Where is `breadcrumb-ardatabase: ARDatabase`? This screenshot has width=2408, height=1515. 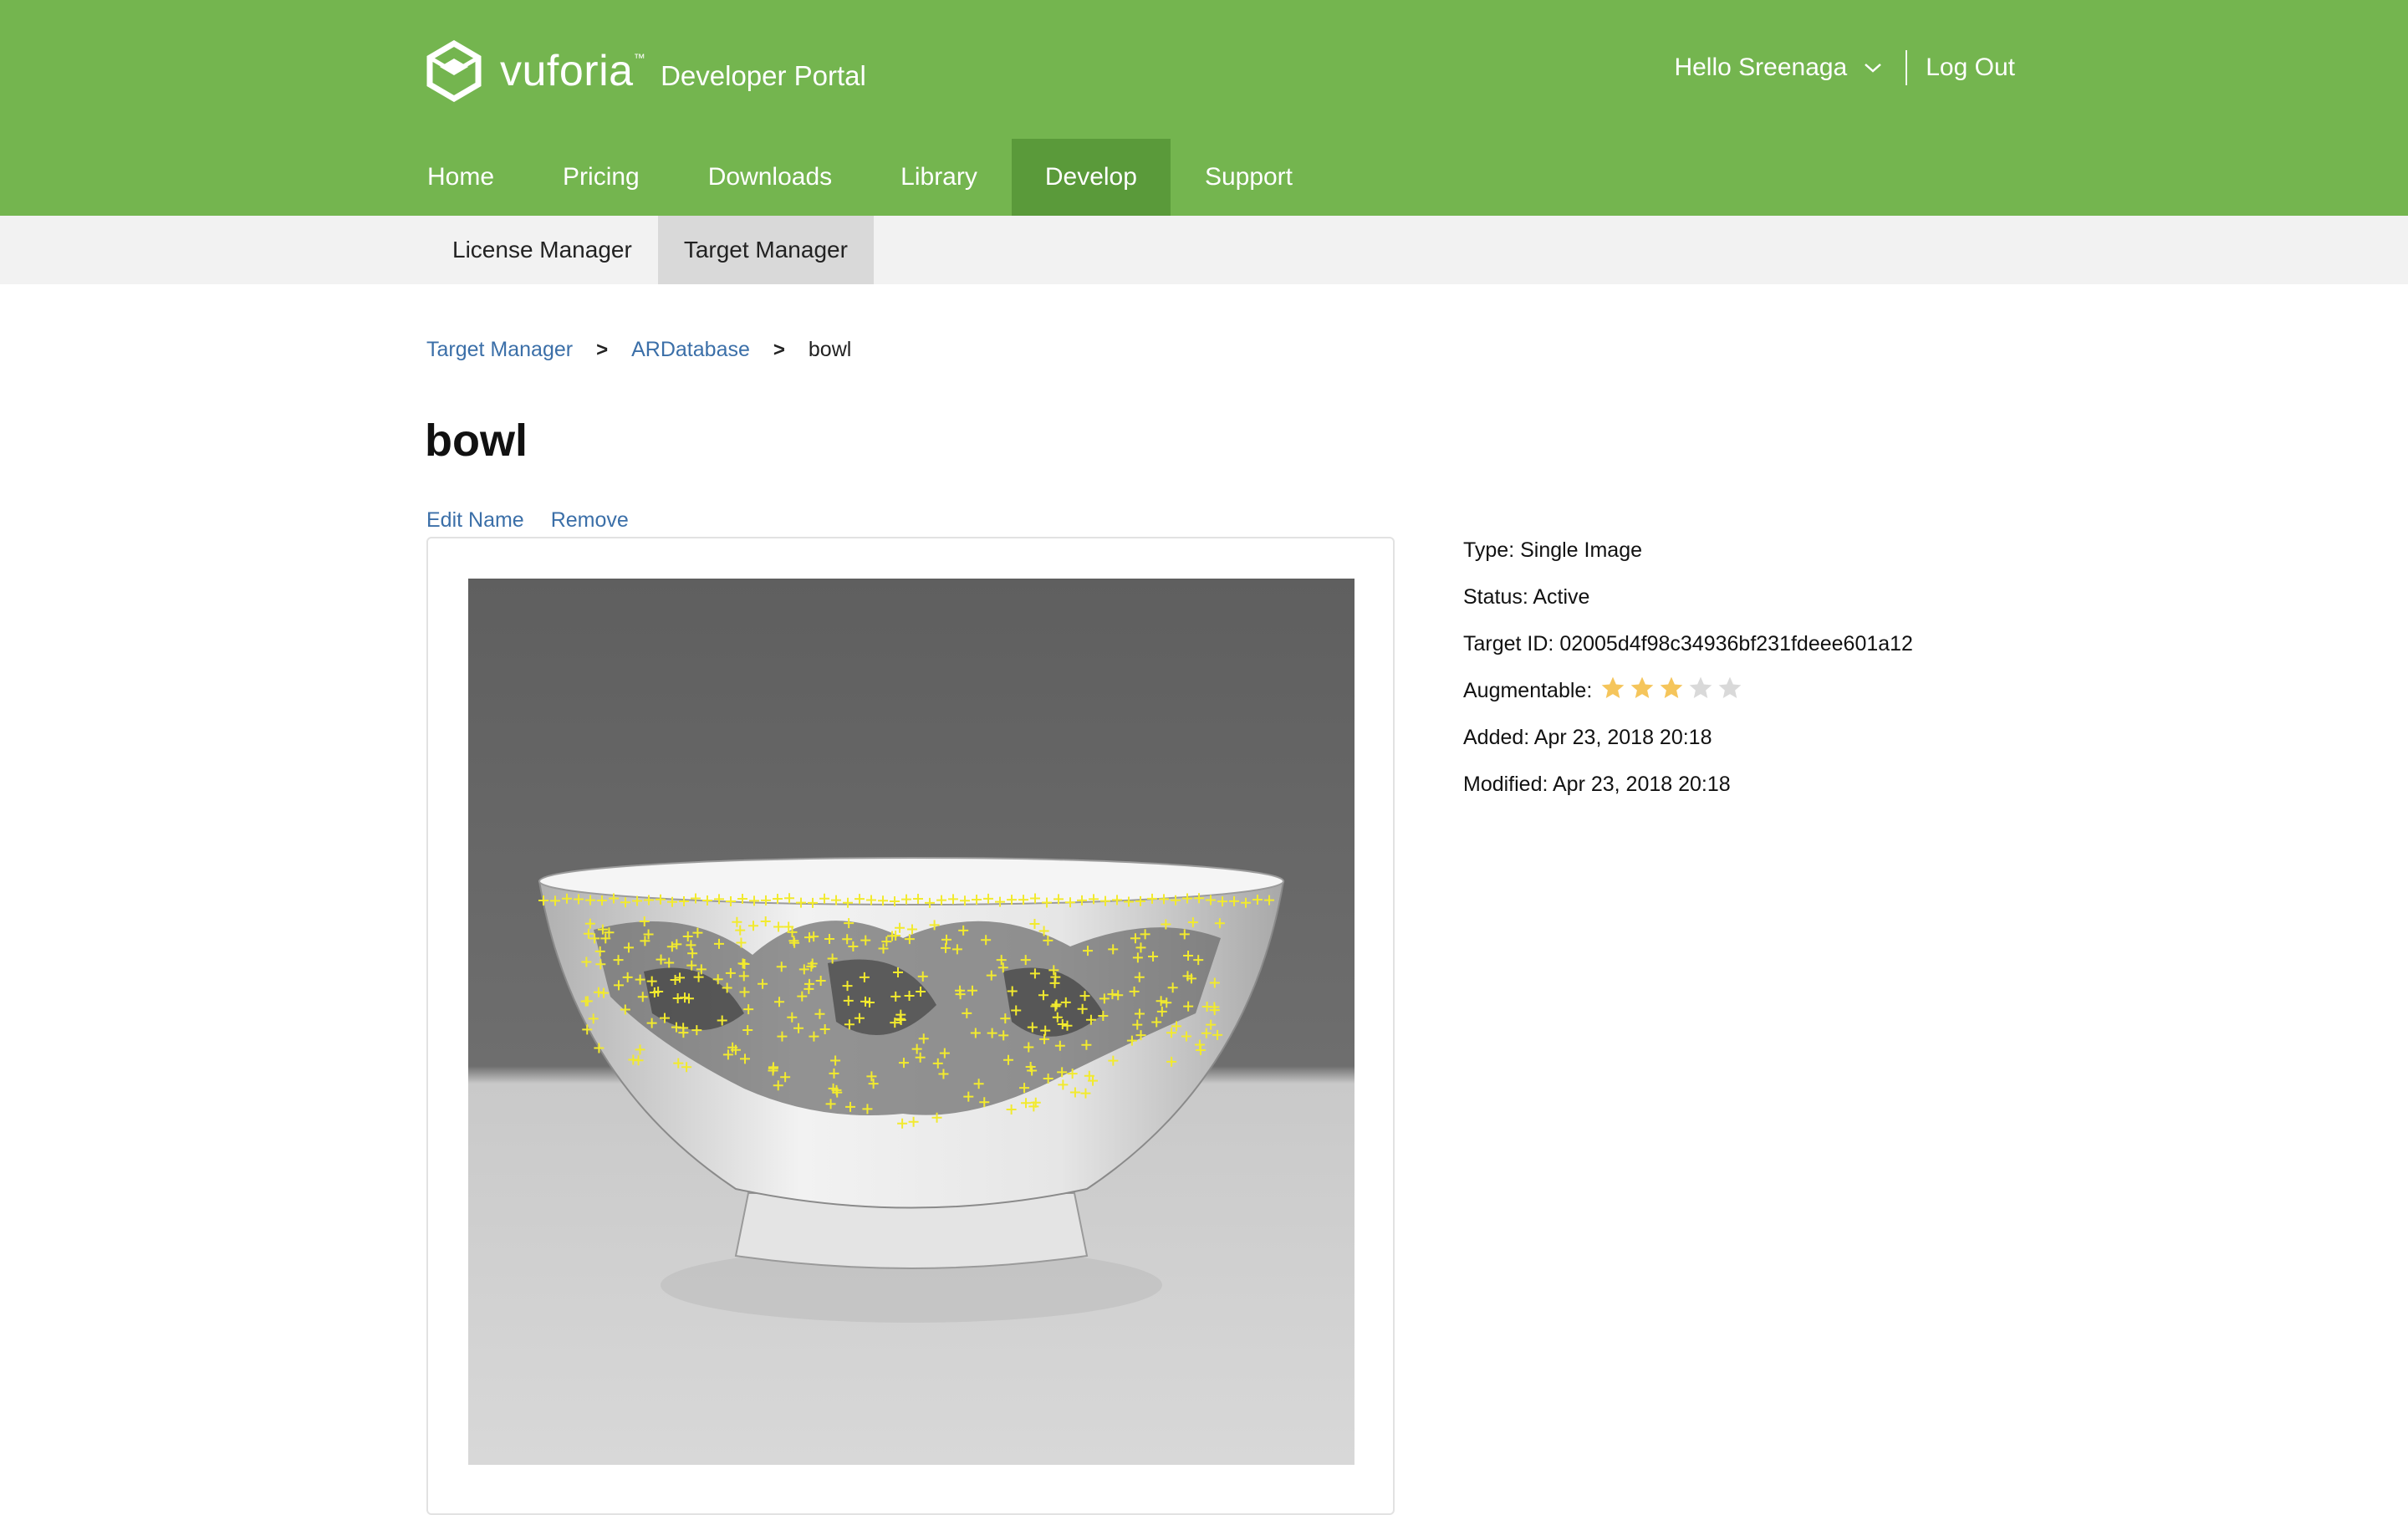 breadcrumb-ardatabase: ARDatabase is located at coordinates (690, 350).